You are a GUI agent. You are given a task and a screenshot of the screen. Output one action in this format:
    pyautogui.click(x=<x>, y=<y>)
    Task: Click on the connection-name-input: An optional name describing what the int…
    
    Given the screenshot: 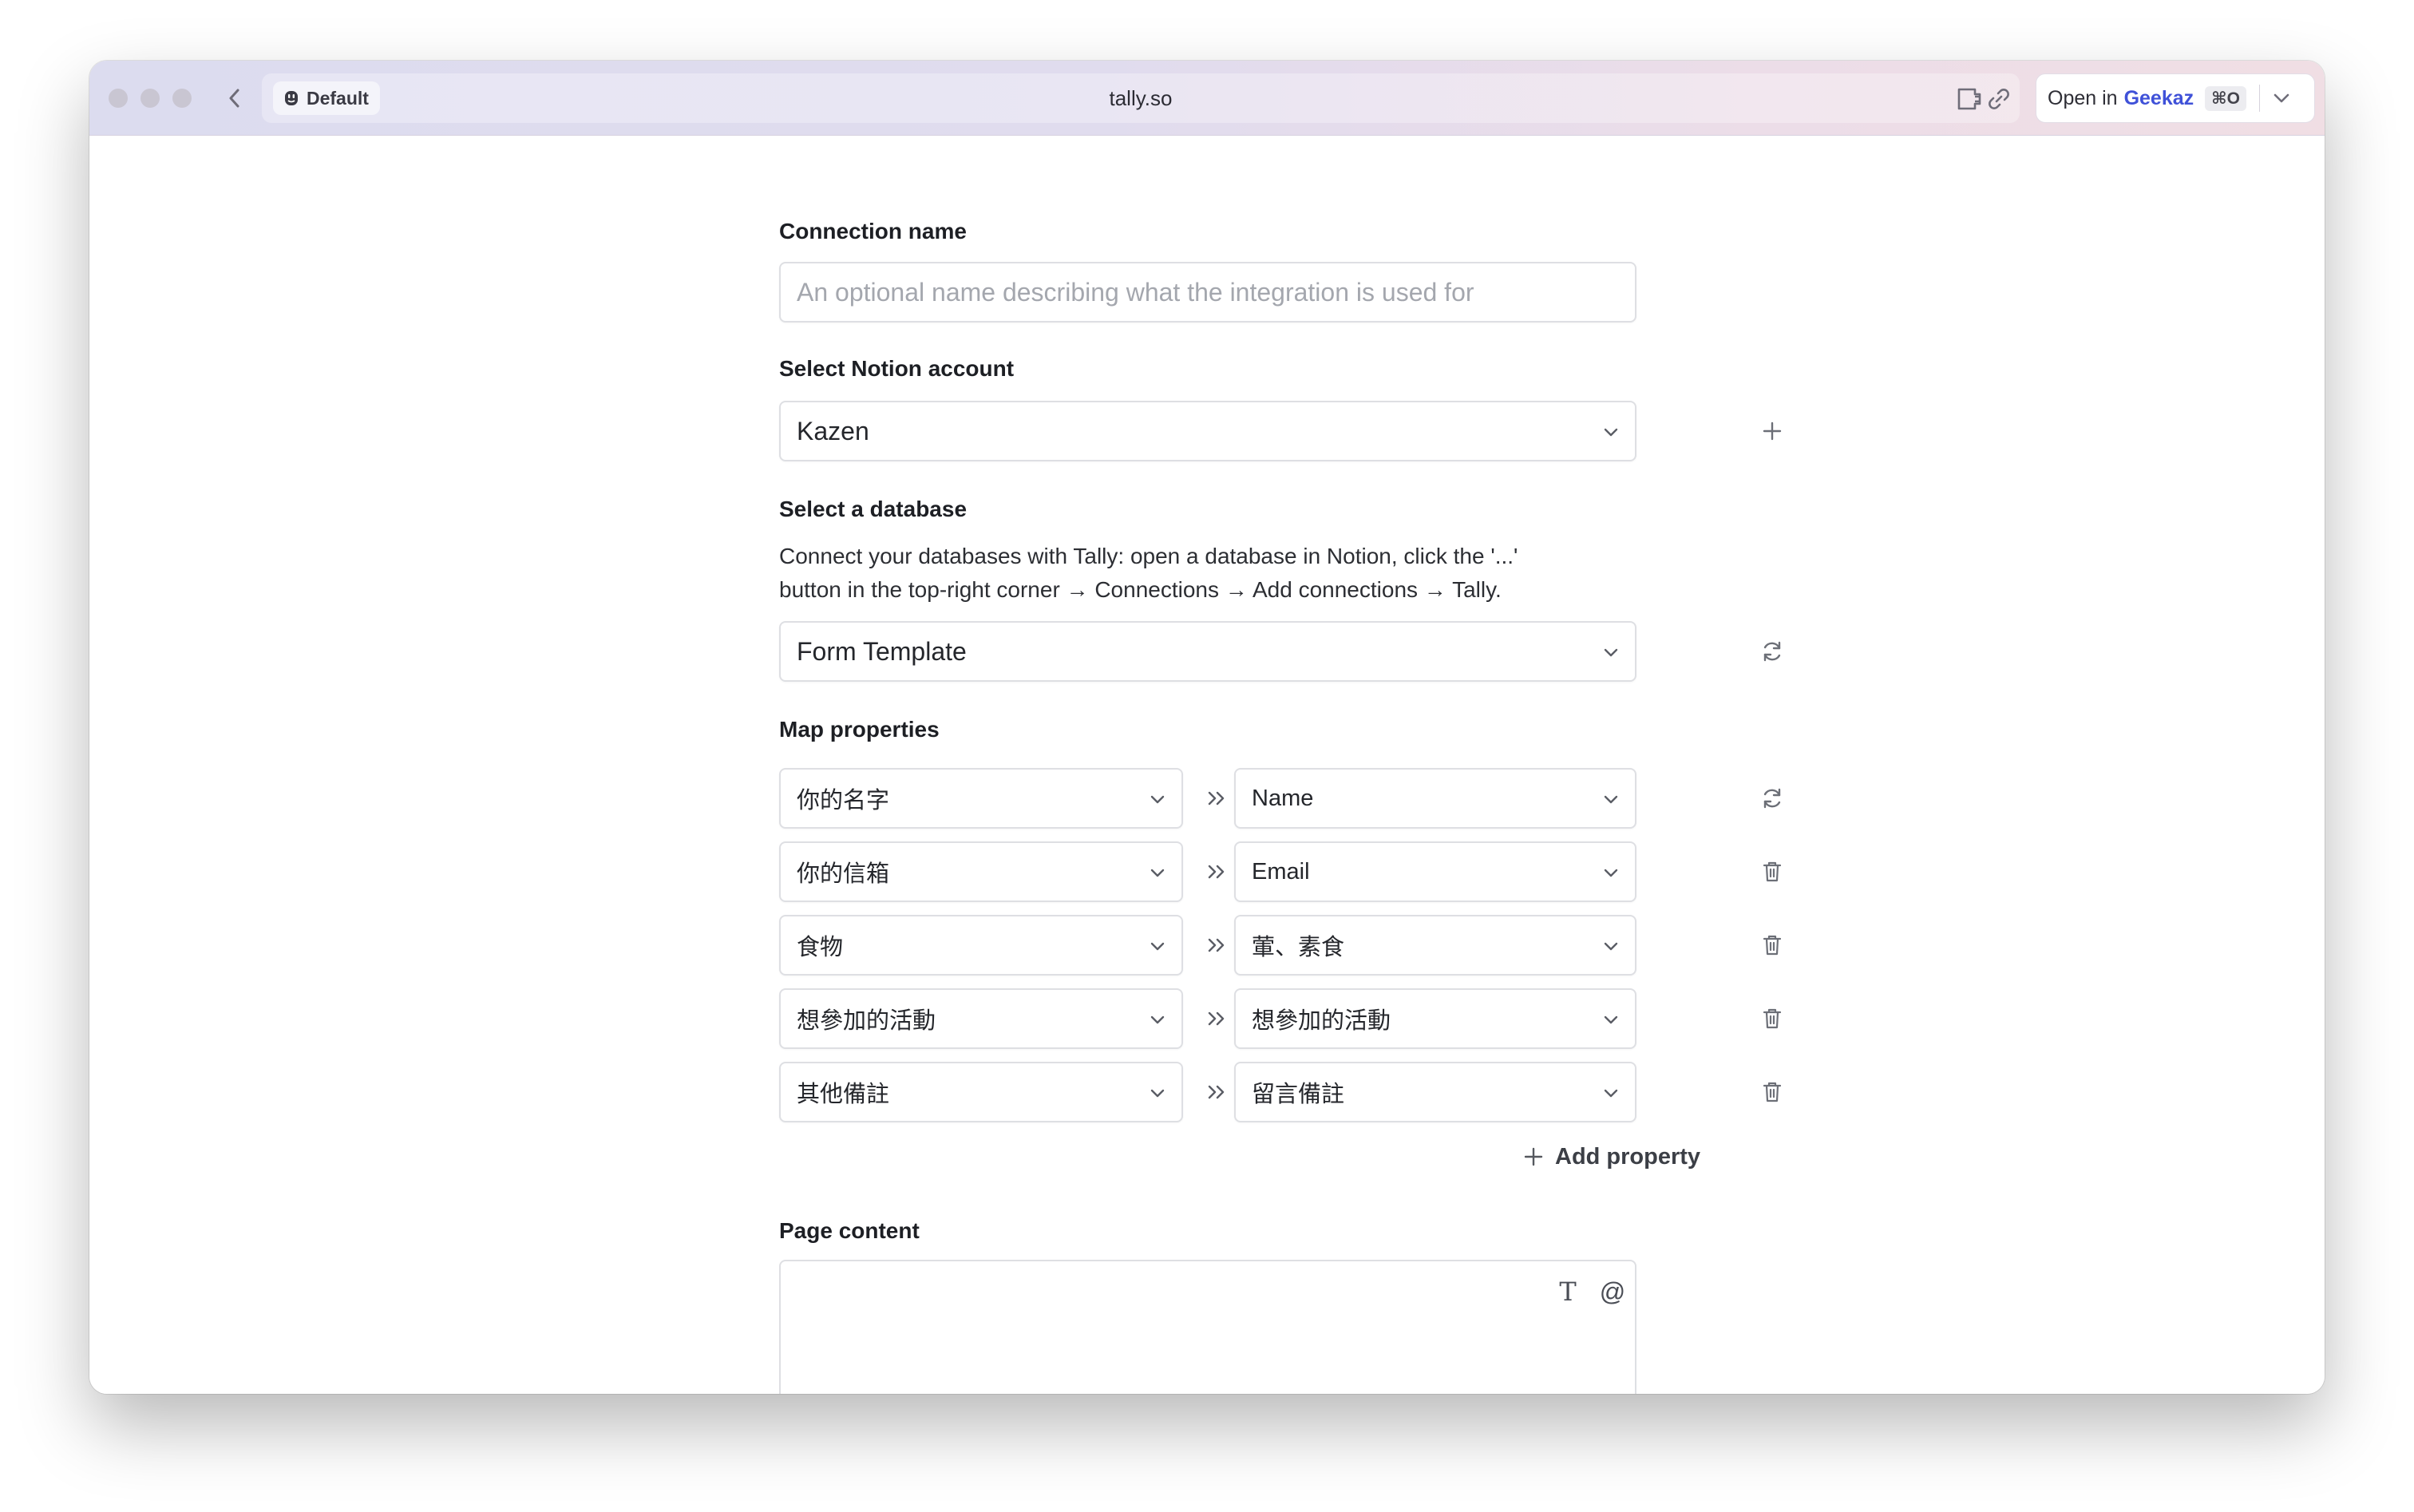 What is the action you would take?
    pyautogui.click(x=1207, y=292)
    